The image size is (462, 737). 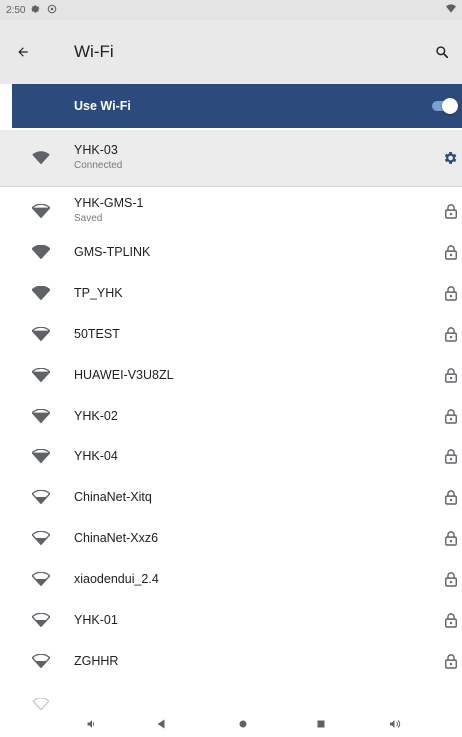 I want to click on network-row: YHK-04, so click(x=231, y=456).